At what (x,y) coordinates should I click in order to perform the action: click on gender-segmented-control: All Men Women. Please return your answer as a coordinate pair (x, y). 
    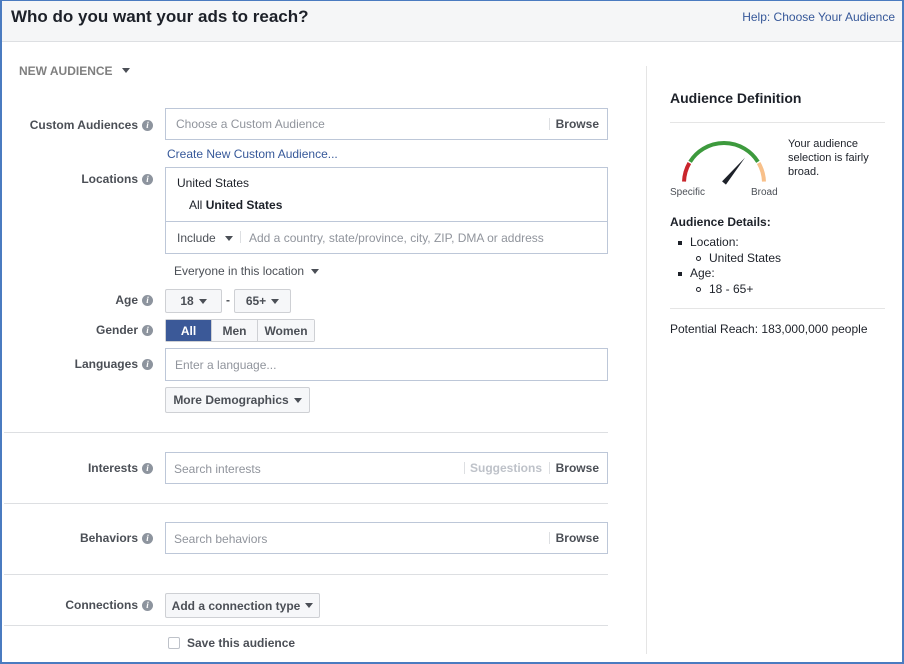
    Looking at the image, I should click on (240, 330).